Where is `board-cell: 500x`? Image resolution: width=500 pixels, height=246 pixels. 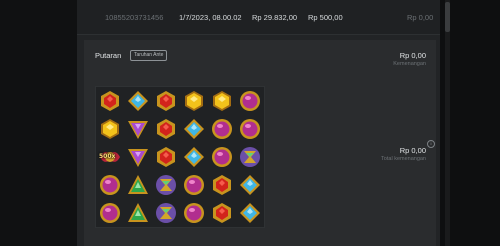 board-cell: 500x is located at coordinates (110, 157).